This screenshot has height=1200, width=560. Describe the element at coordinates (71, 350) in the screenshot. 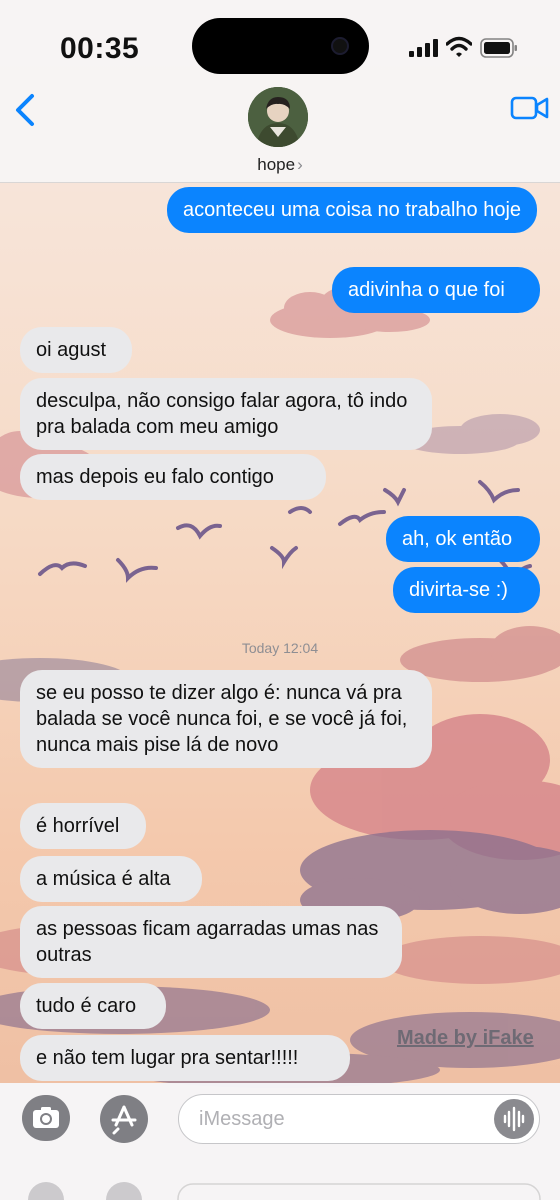

I see `message-text: oi agust` at that location.